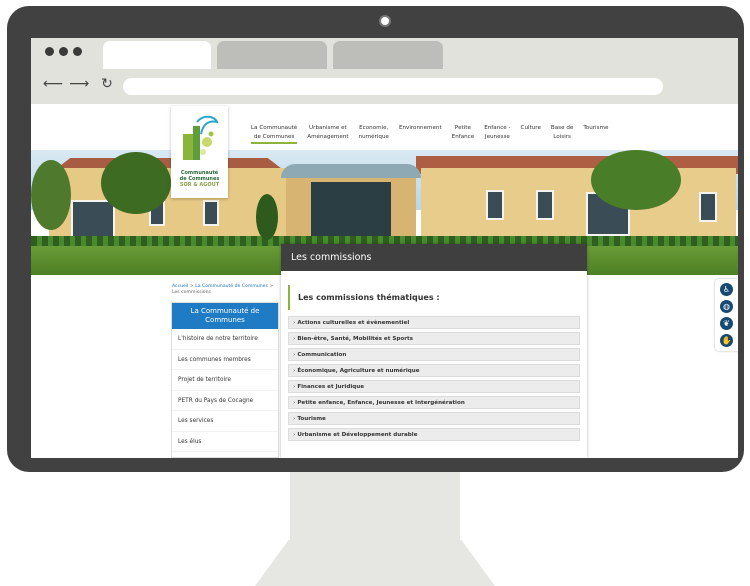 The height and width of the screenshot is (586, 750). What do you see at coordinates (434, 418) in the screenshot?
I see `accordion-item: › Tourisme` at bounding box center [434, 418].